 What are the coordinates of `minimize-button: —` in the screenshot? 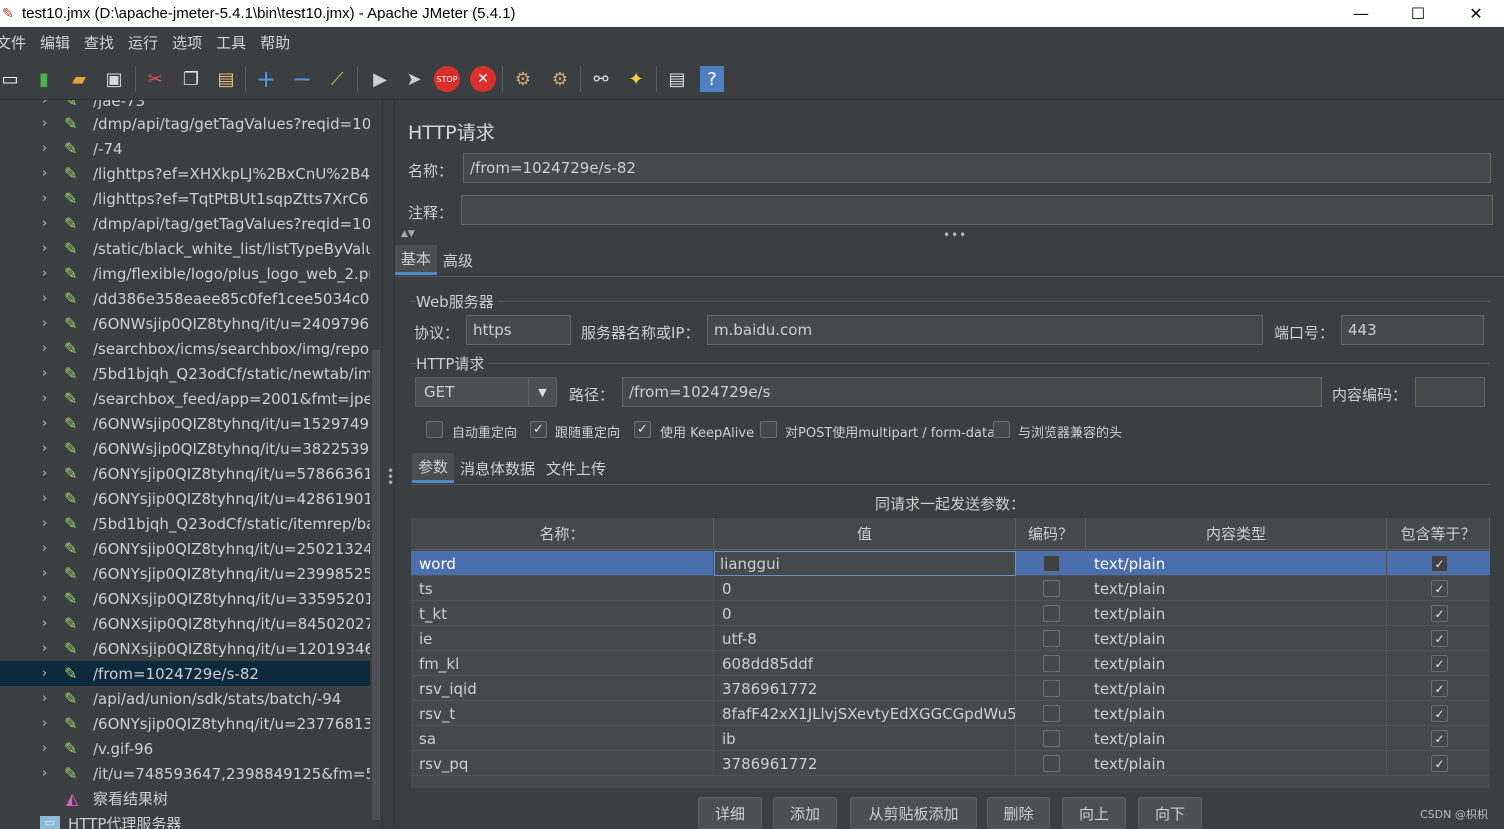 It's located at (1361, 13).